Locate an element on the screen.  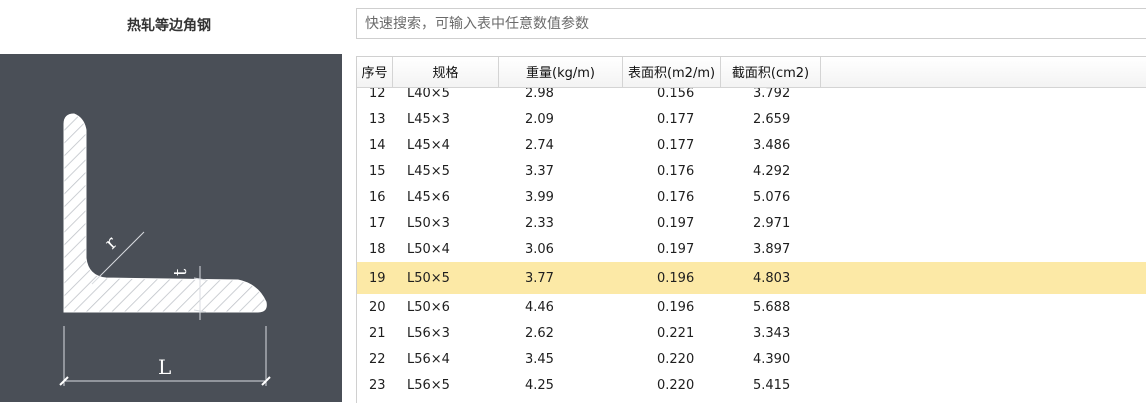
cell-spec: L45×4 is located at coordinates (428, 145).